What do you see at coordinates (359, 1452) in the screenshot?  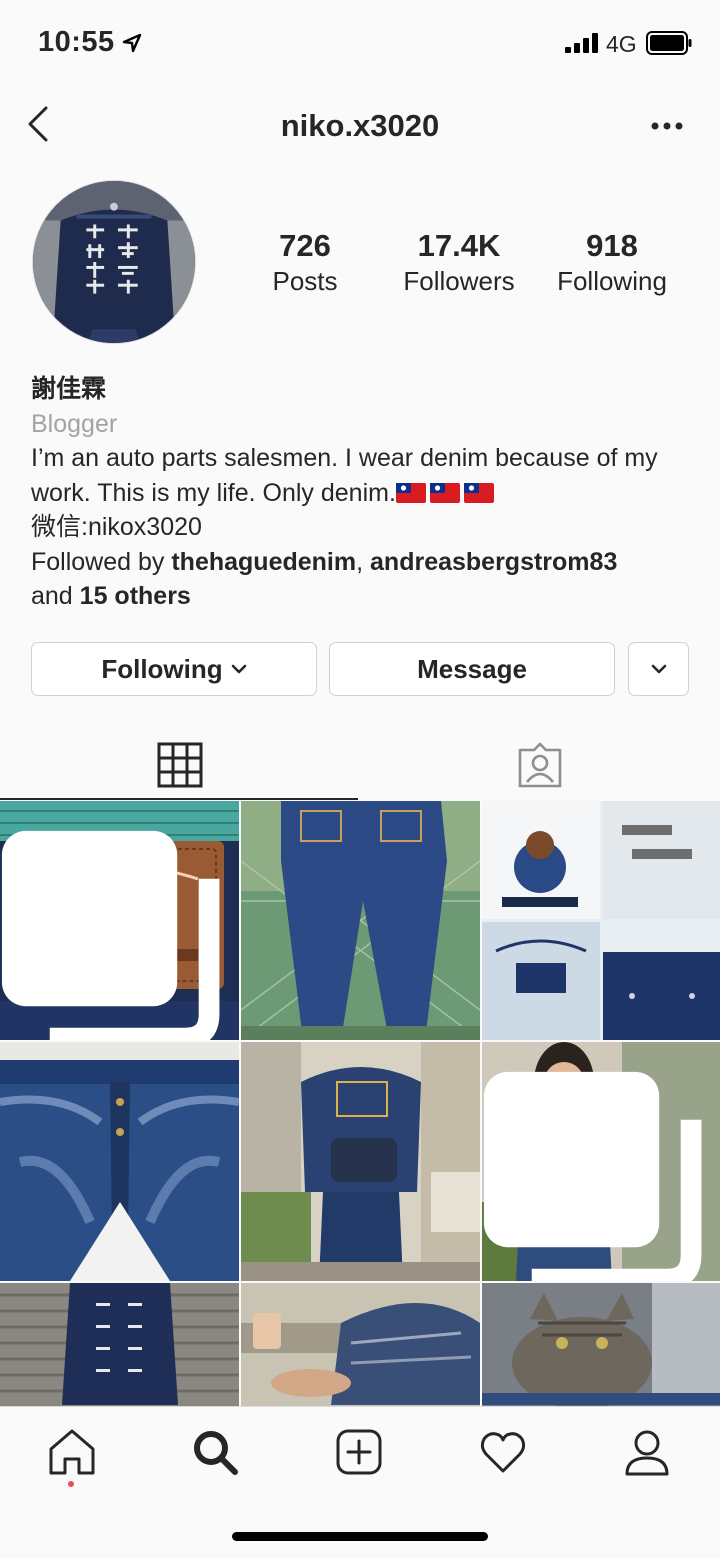 I see `new-post-icon` at bounding box center [359, 1452].